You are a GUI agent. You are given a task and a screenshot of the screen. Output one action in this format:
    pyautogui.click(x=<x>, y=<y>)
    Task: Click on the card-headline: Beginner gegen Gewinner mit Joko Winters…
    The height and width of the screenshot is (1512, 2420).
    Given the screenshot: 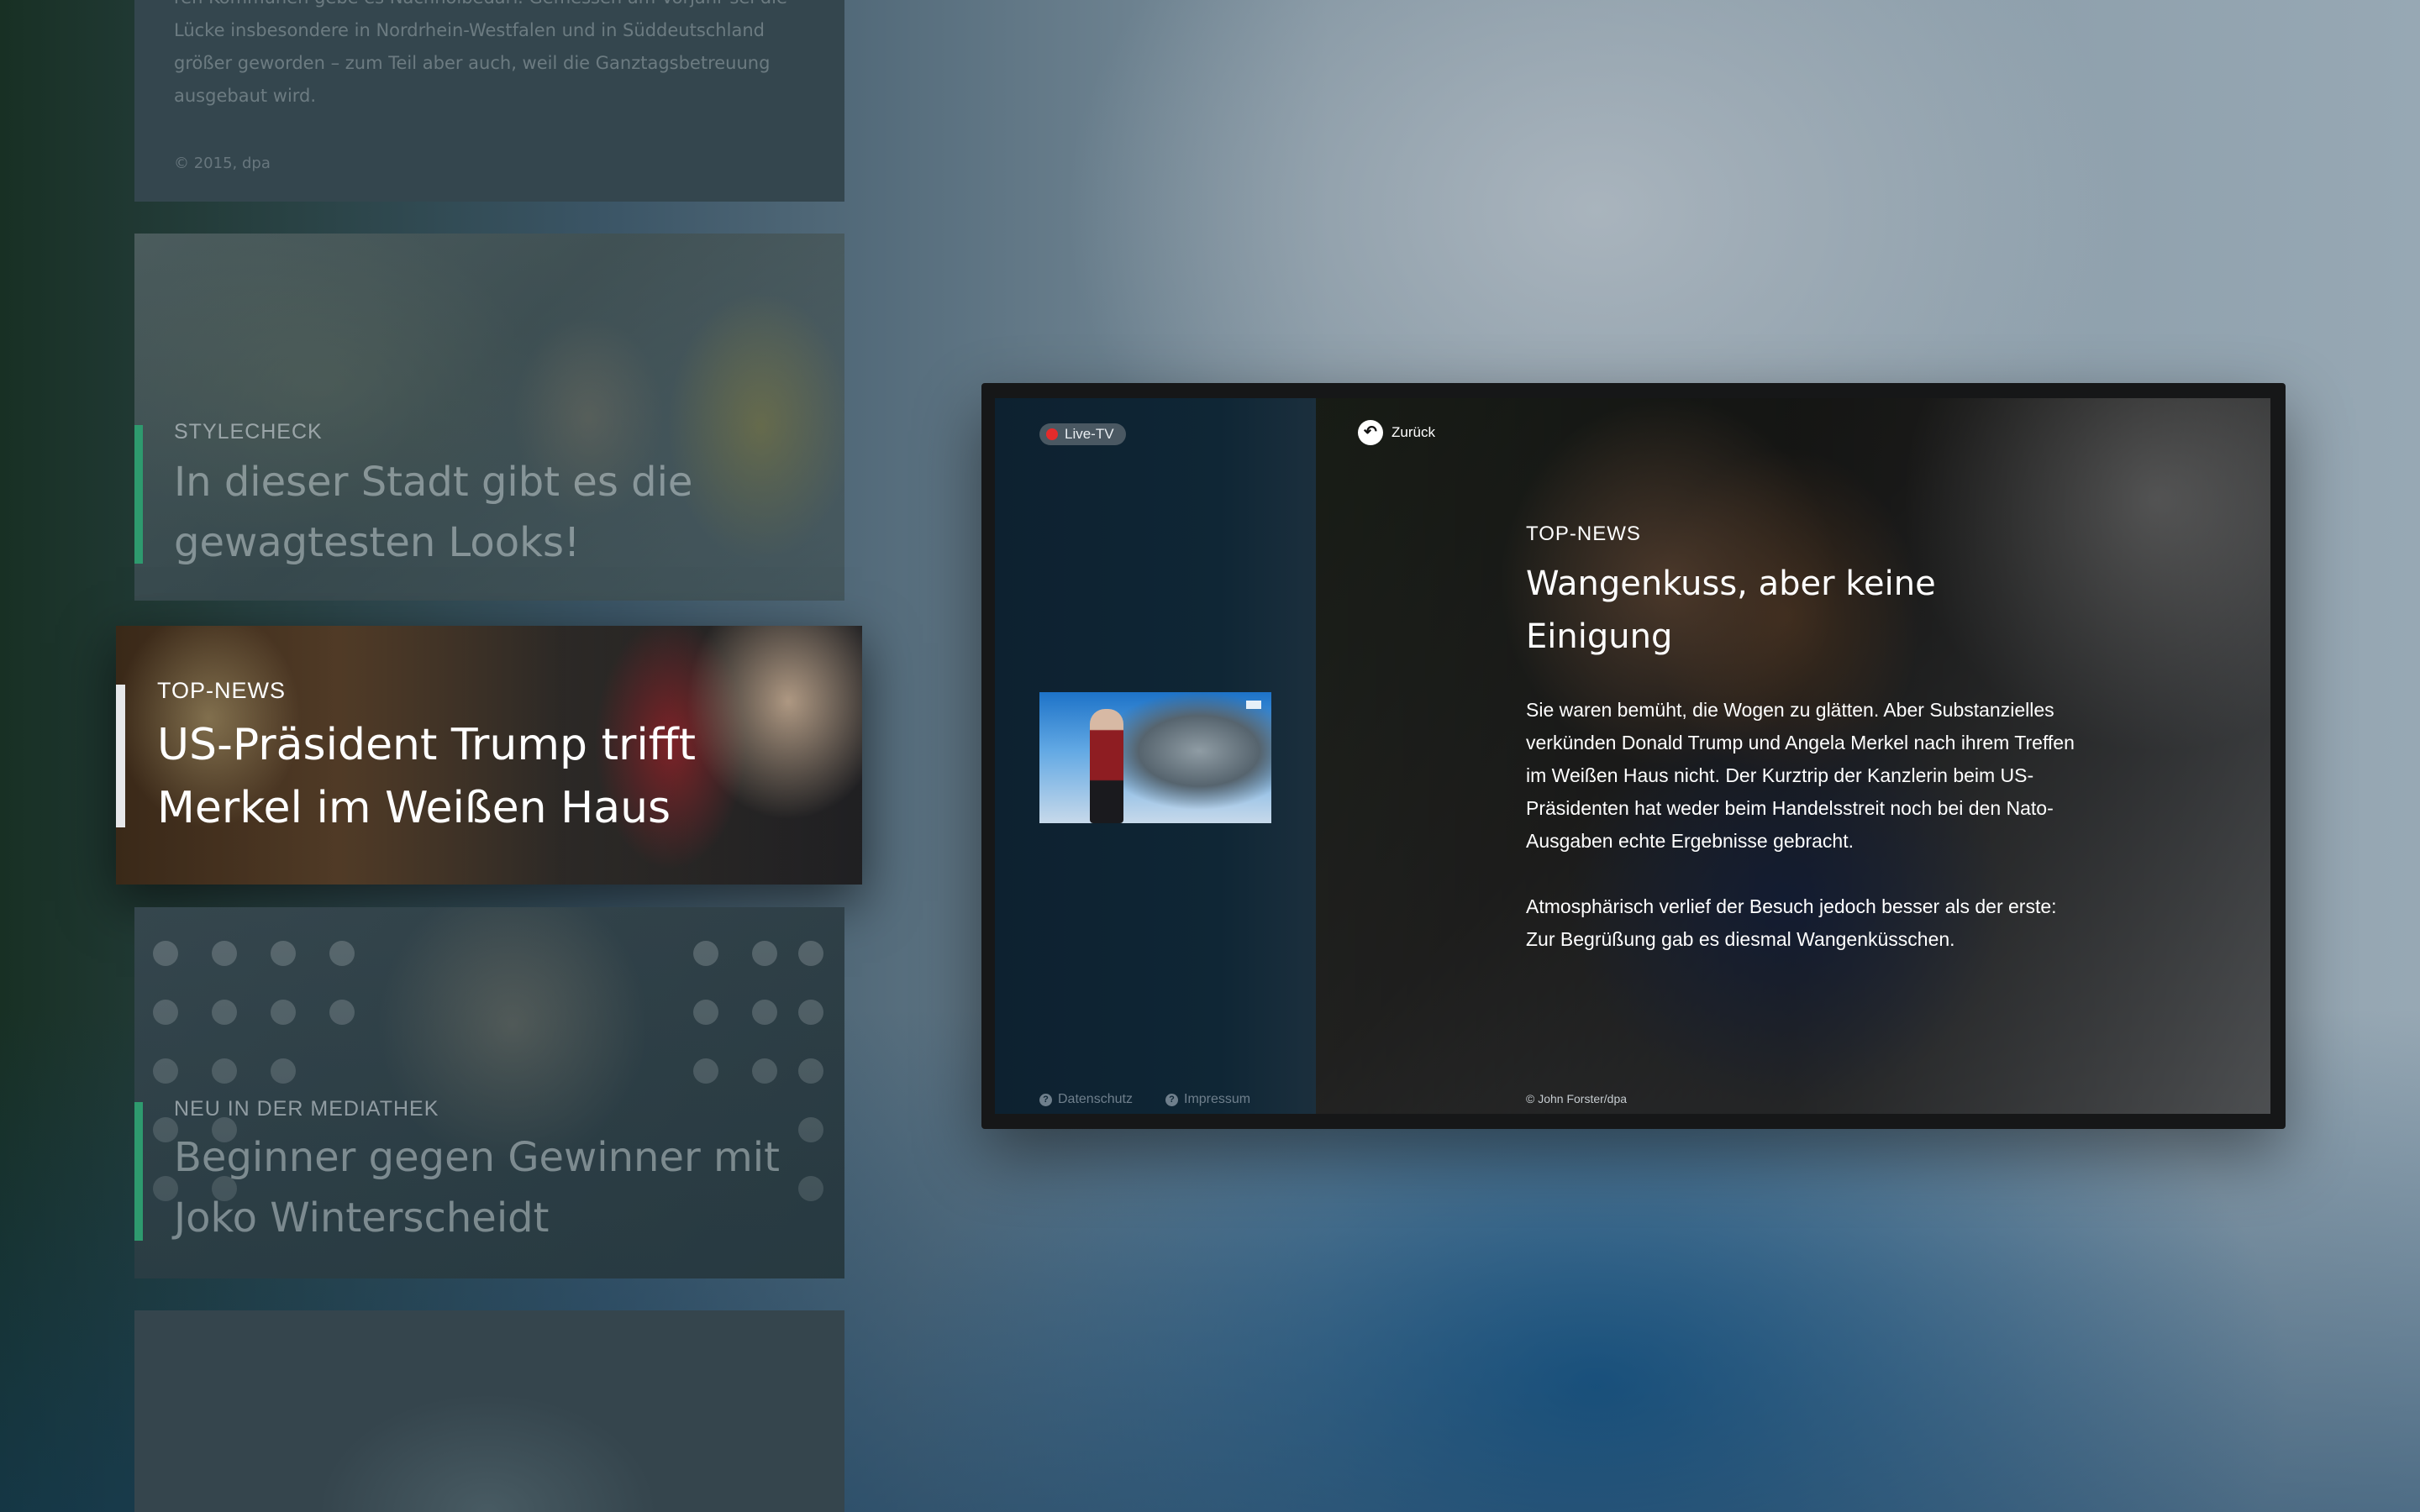 What is the action you would take?
    pyautogui.click(x=477, y=1188)
    